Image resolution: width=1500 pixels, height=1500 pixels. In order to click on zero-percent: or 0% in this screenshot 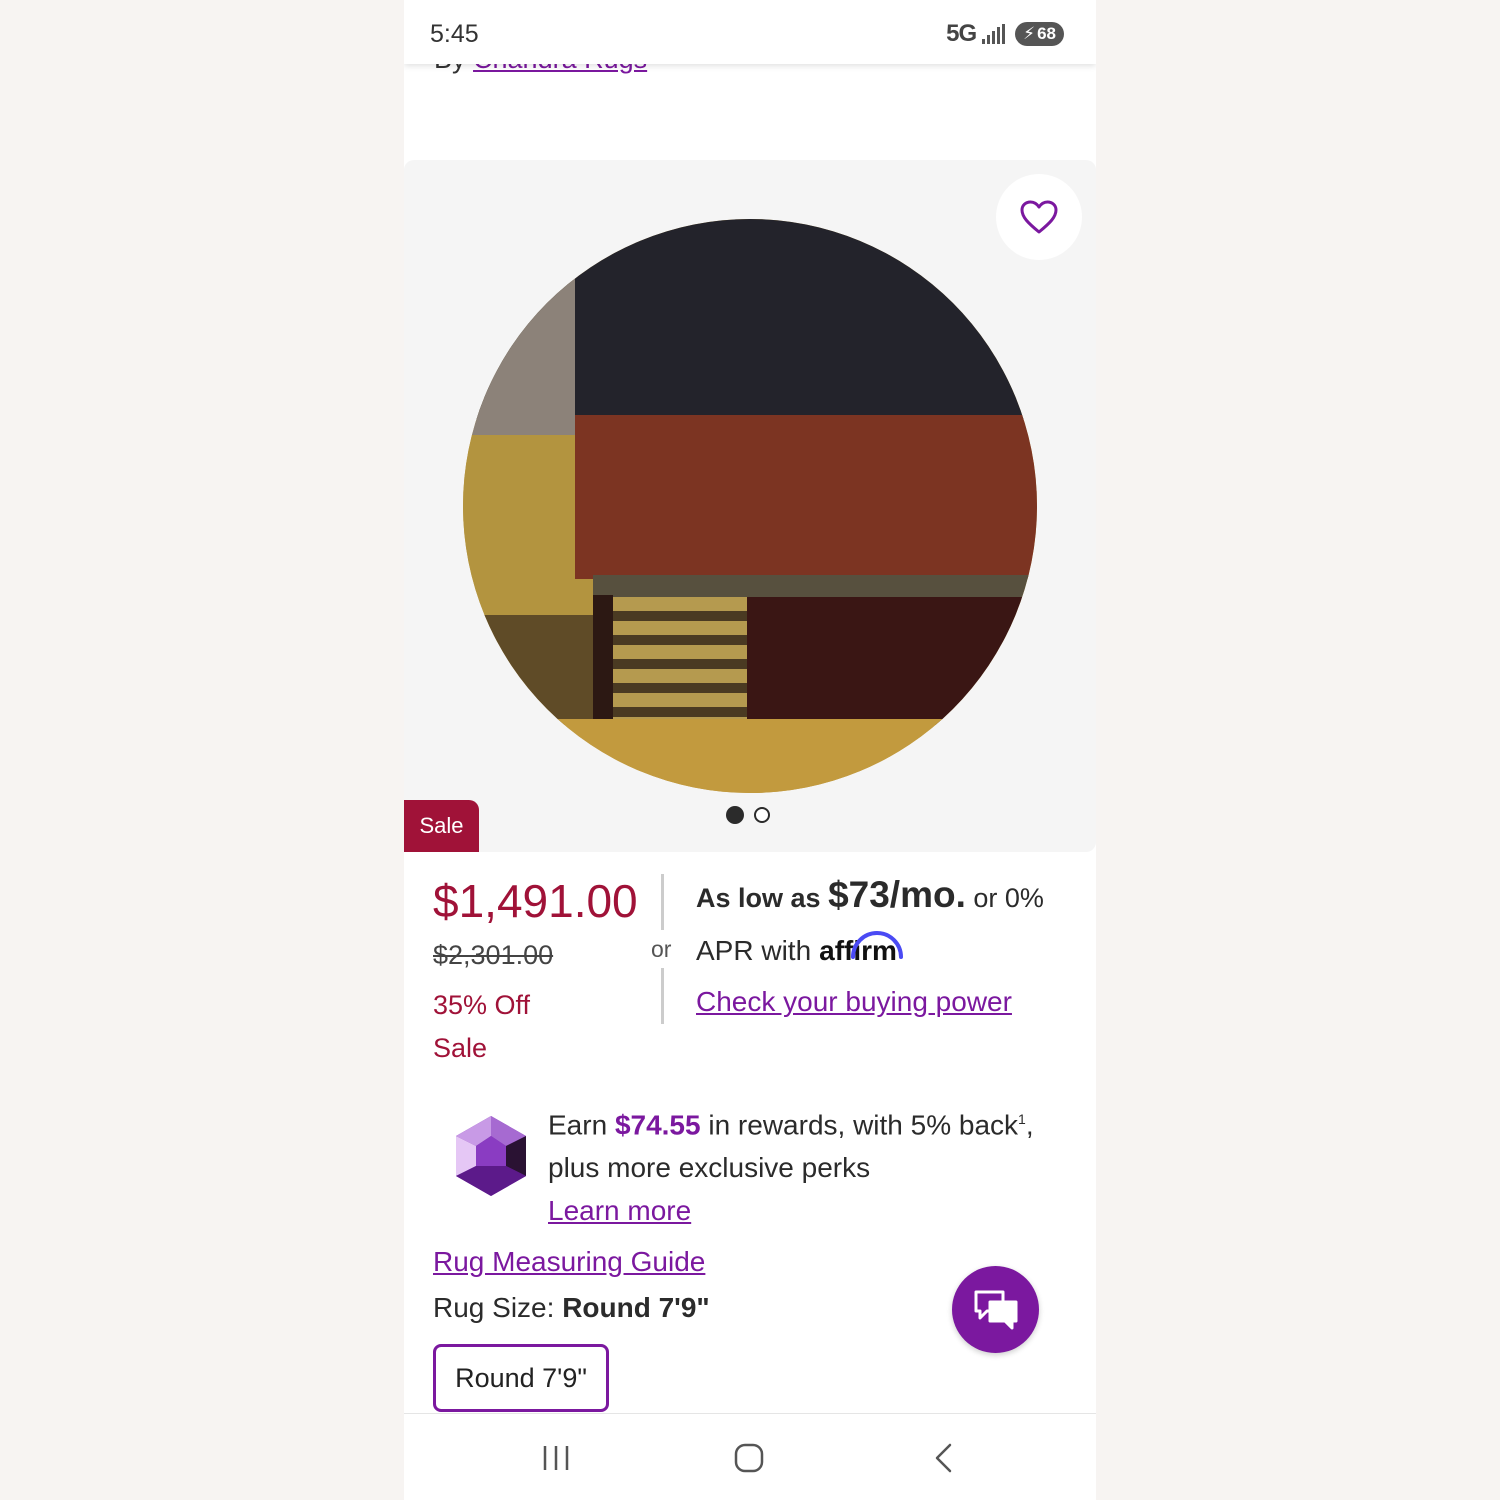, I will do `click(1008, 898)`.